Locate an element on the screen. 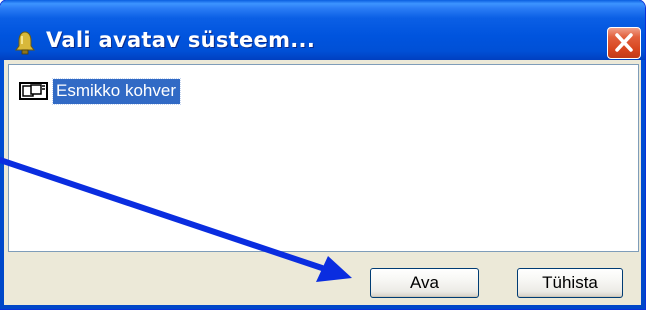  cancel-button: Tühista is located at coordinates (570, 283).